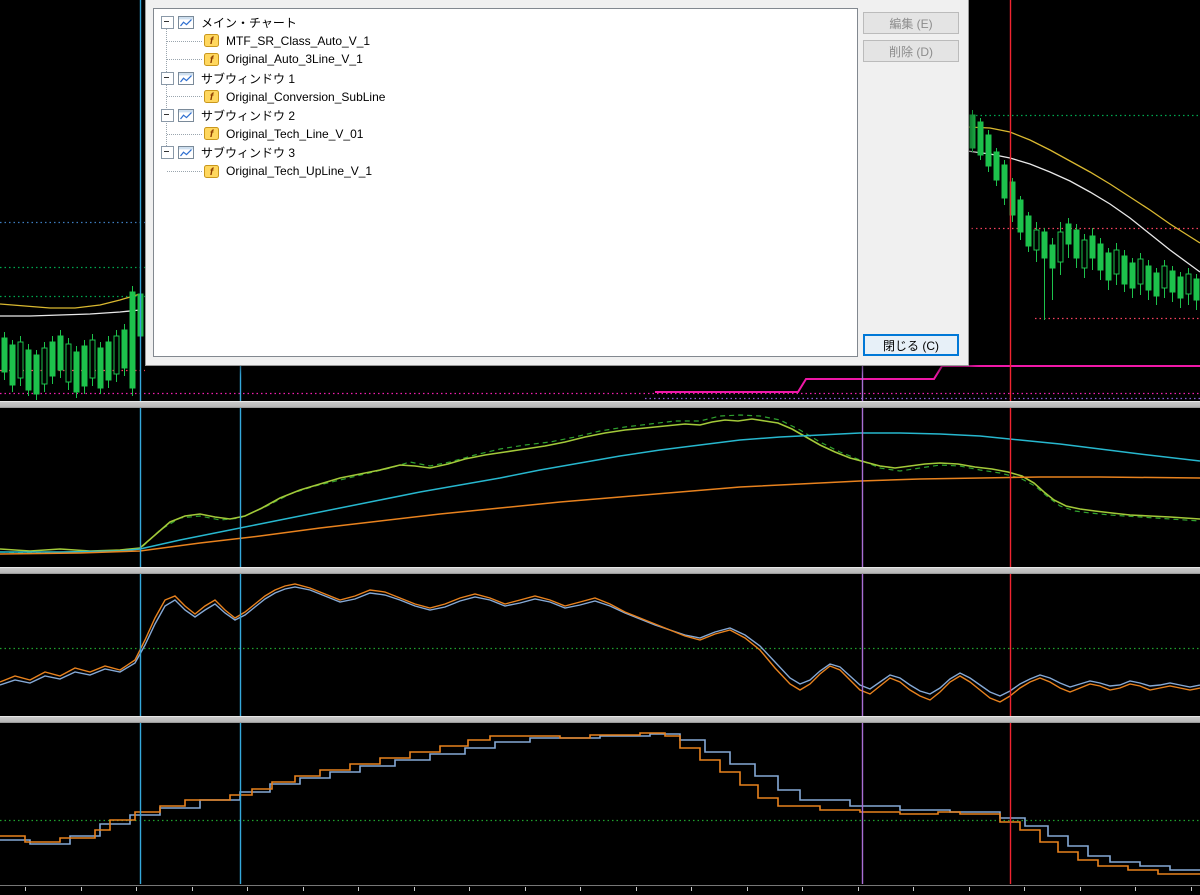  Describe the element at coordinates (927, 379) in the screenshot. I see `support-step-line` at that location.